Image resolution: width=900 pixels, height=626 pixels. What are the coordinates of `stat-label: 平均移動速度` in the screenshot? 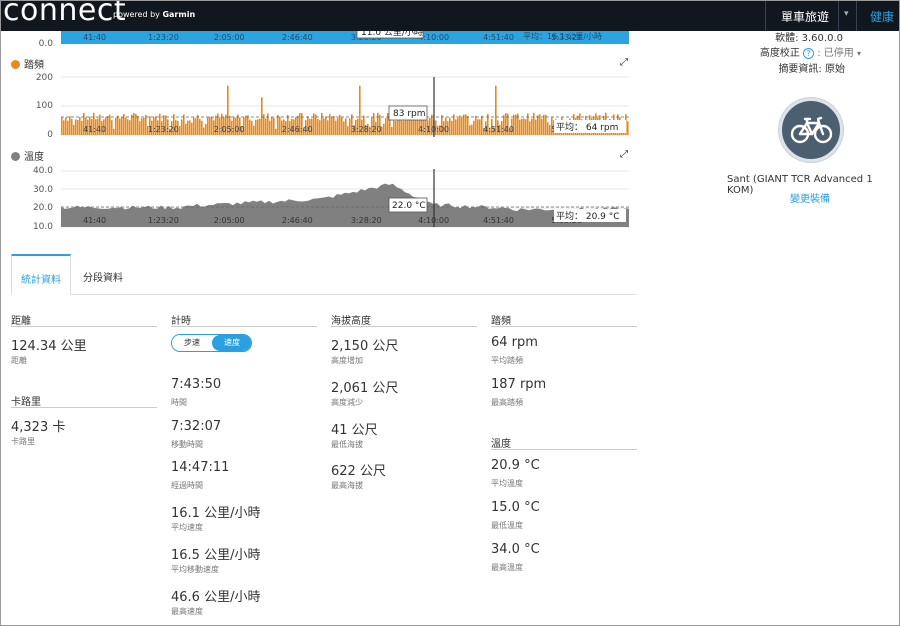 It's located at (195, 569).